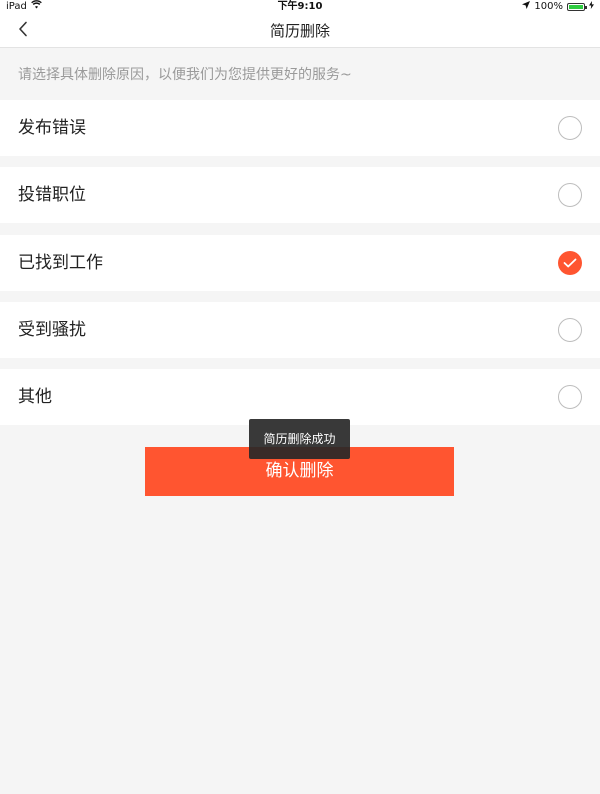 The image size is (600, 794). Describe the element at coordinates (526, 7) in the screenshot. I see `location-arrow-icon` at that location.